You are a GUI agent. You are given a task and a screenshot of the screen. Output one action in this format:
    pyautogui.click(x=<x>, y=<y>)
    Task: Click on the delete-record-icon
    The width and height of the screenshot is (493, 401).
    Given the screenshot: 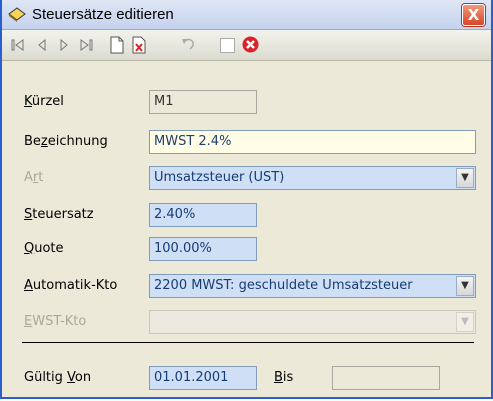 What is the action you would take?
    pyautogui.click(x=139, y=45)
    